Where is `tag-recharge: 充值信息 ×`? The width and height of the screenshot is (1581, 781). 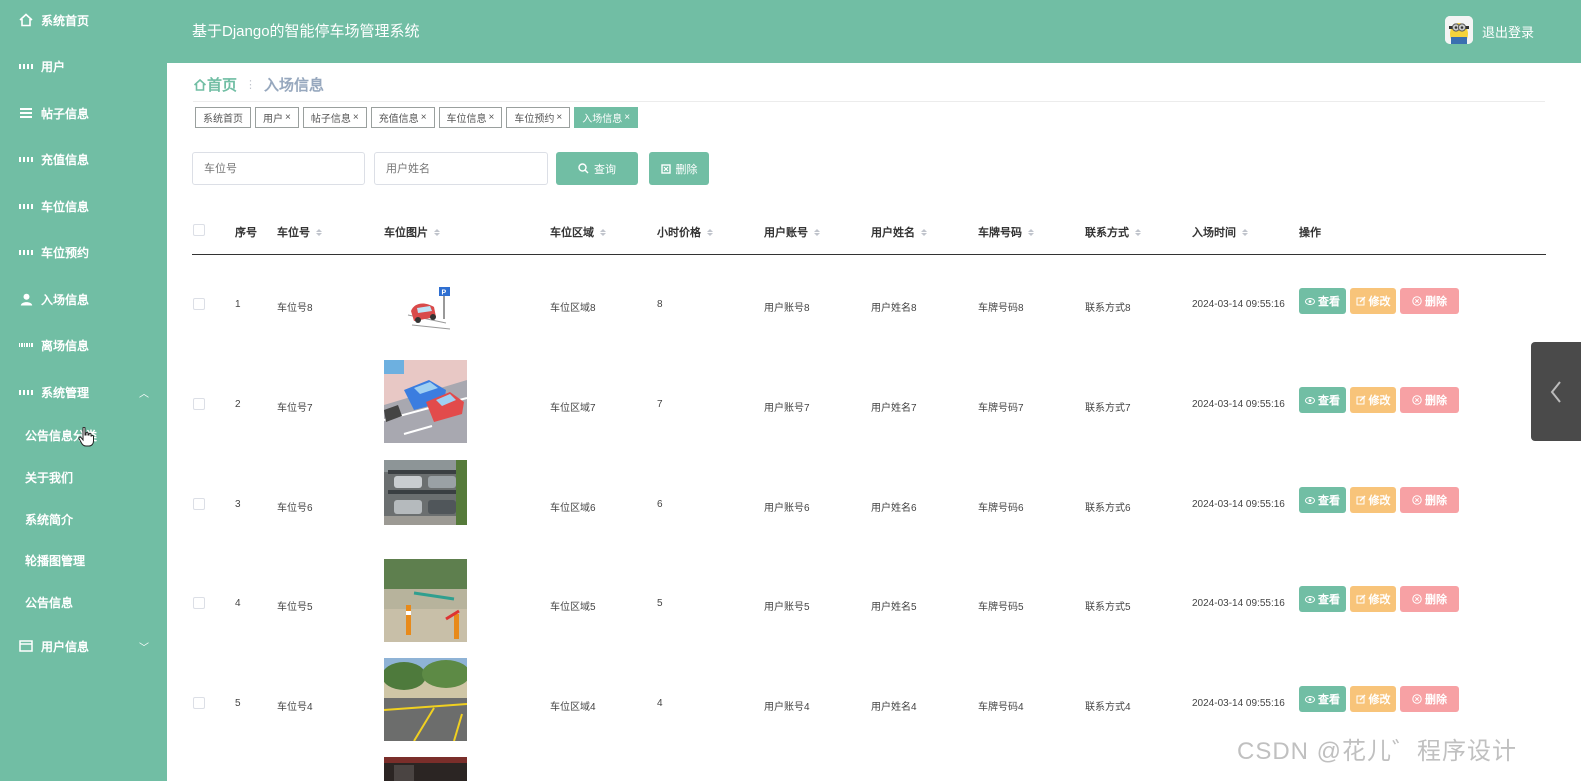
tag-recharge: 充值信息 × is located at coordinates (402, 117).